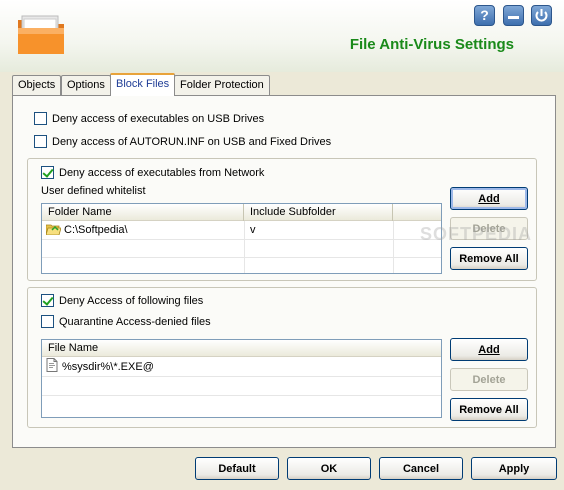  Describe the element at coordinates (417, 212) in the screenshot. I see `column-empty` at that location.